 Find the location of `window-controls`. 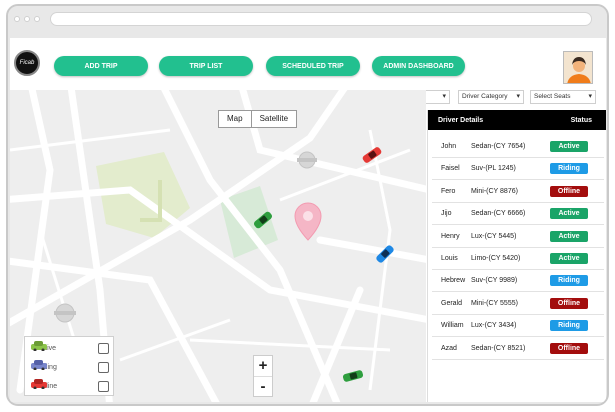

window-controls is located at coordinates (27, 19).